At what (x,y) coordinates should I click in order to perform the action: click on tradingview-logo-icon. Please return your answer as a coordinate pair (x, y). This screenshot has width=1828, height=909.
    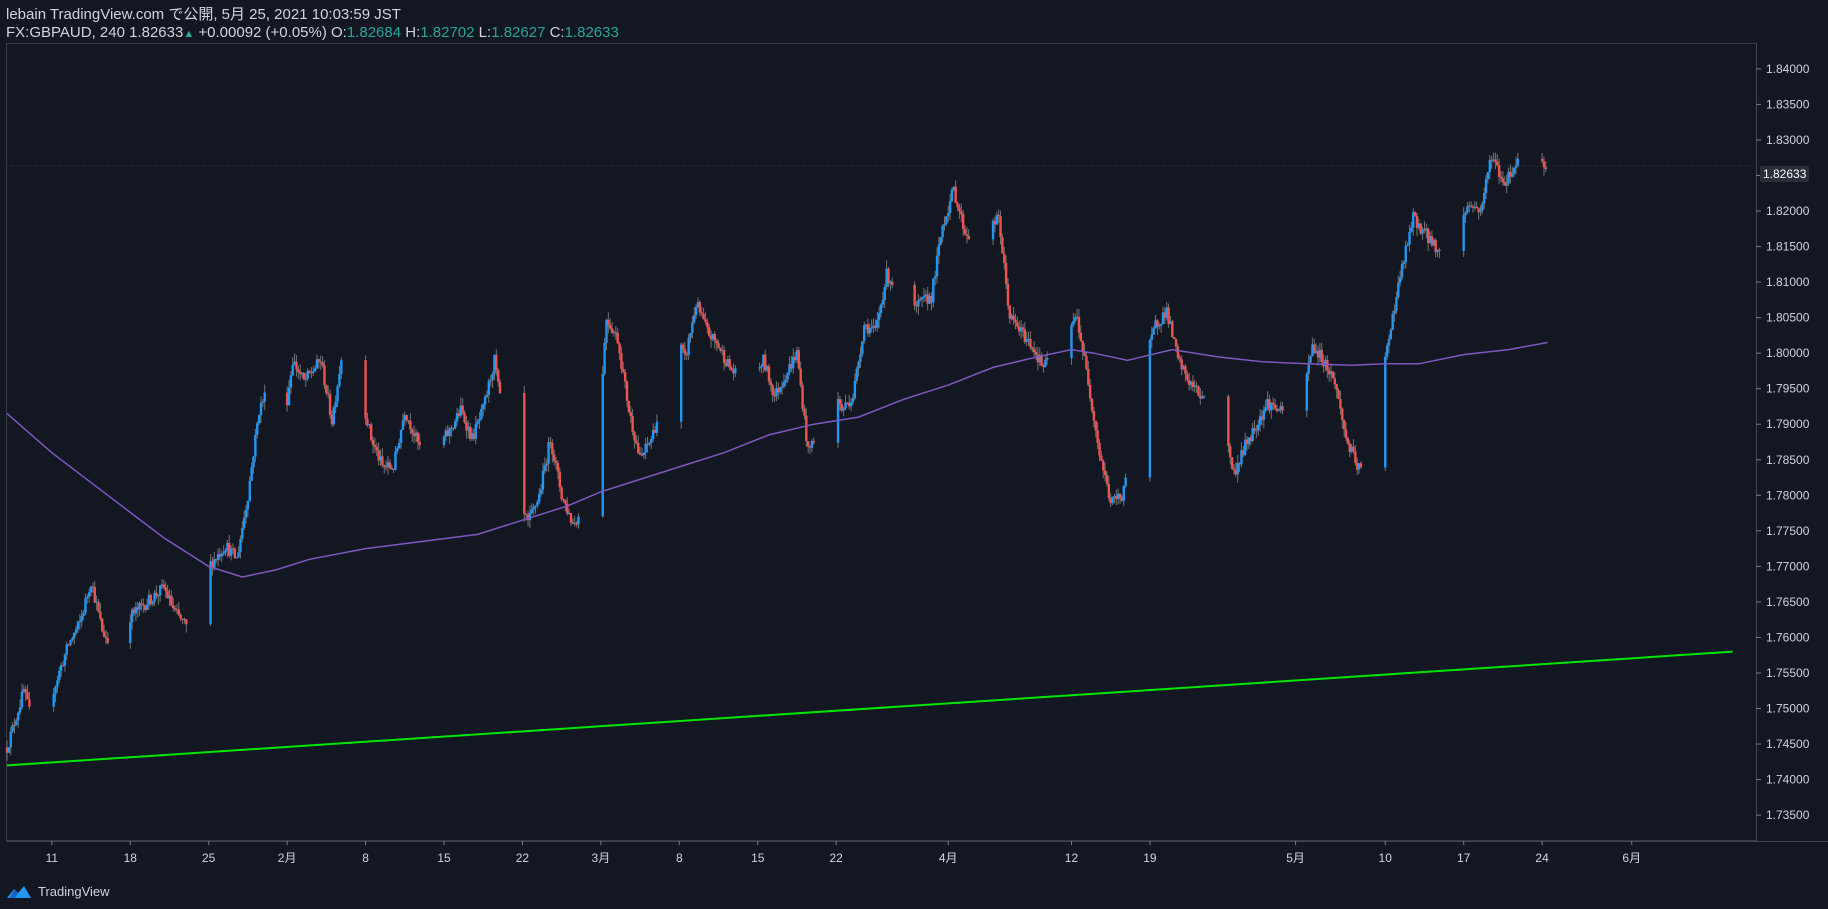
    Looking at the image, I should click on (19, 891).